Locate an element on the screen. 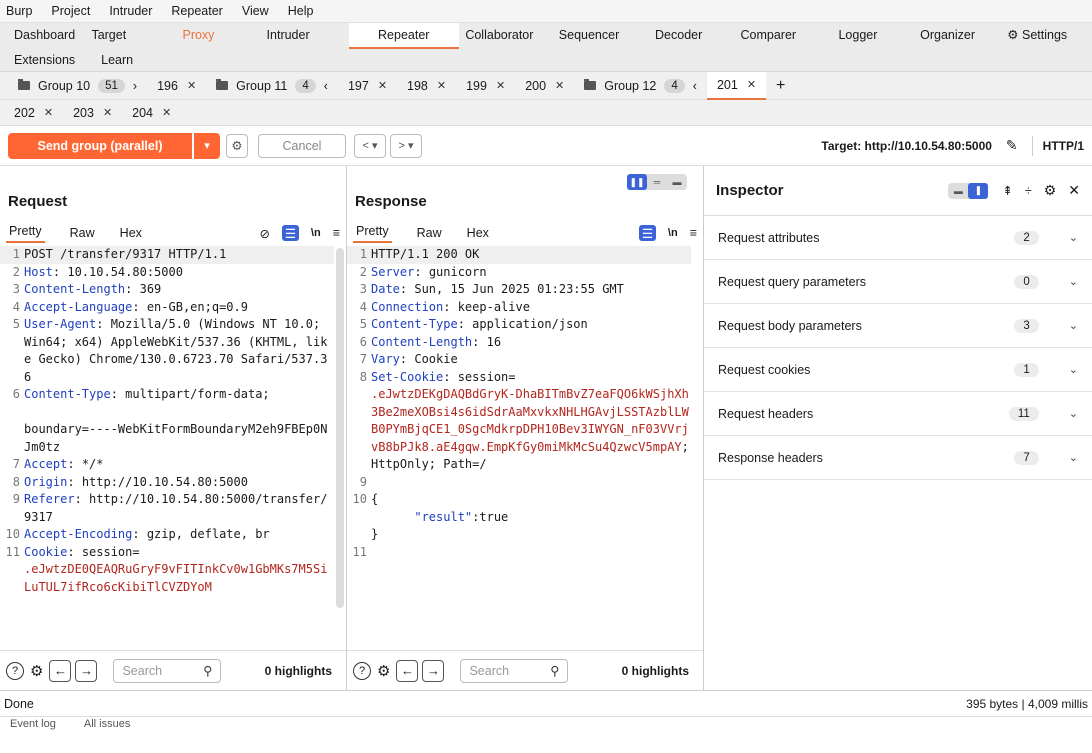 This screenshot has height=753, width=1092. menu-project: Project is located at coordinates (70, 11).